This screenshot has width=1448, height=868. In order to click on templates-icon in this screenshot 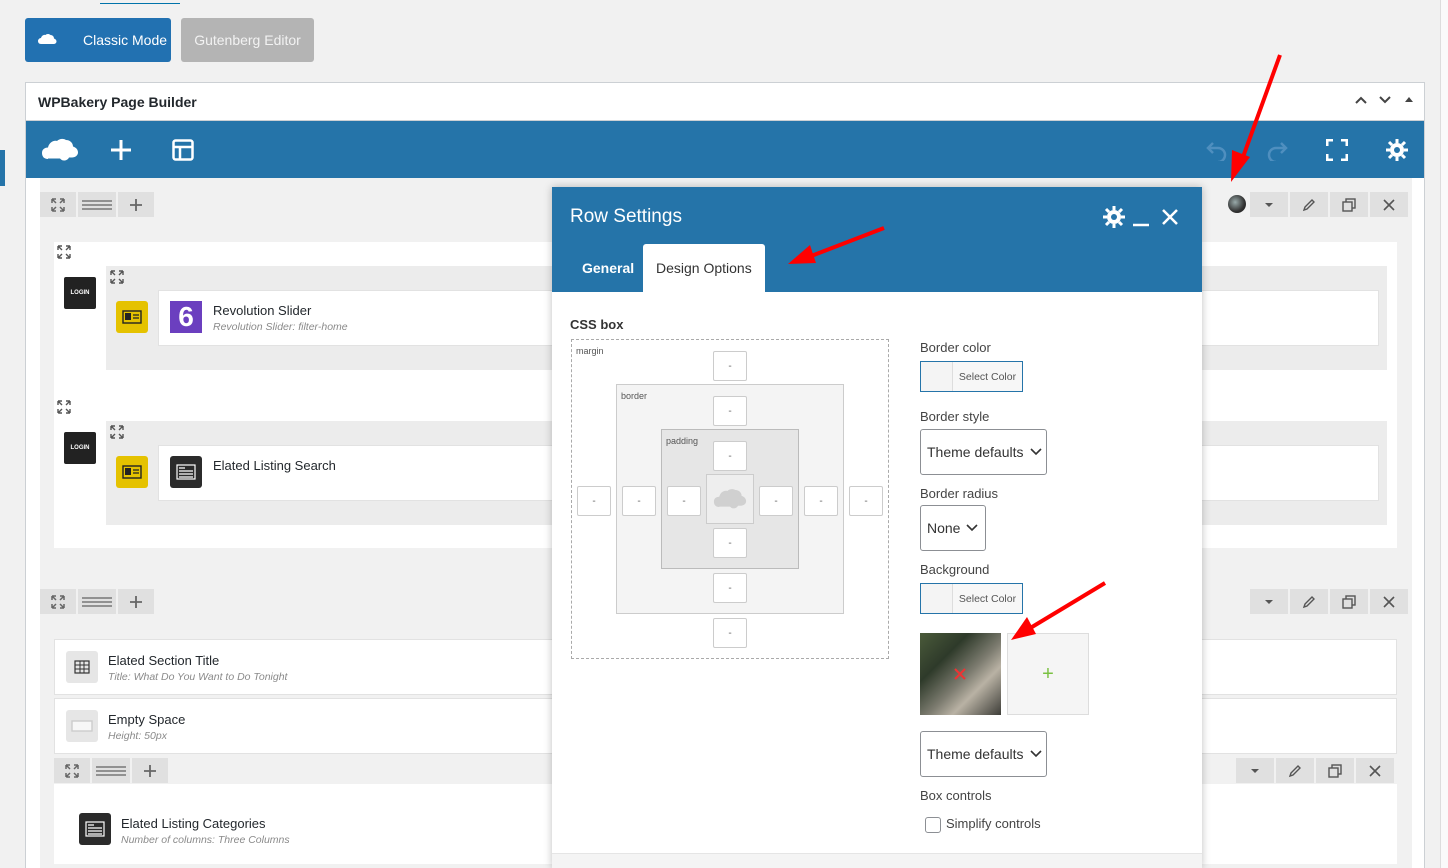, I will do `click(183, 149)`.